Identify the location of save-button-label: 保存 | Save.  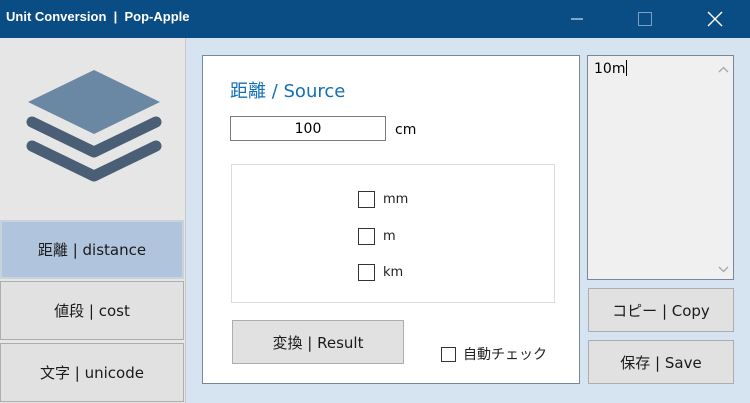
(661, 362).